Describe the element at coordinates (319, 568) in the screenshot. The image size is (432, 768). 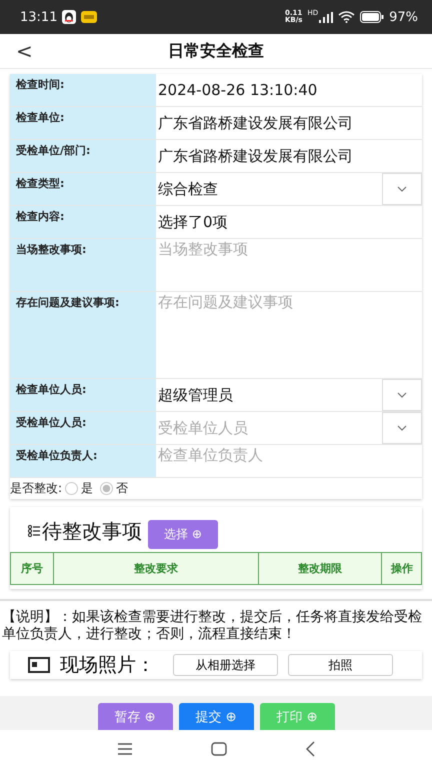
I see `column-header: 整改期限` at that location.